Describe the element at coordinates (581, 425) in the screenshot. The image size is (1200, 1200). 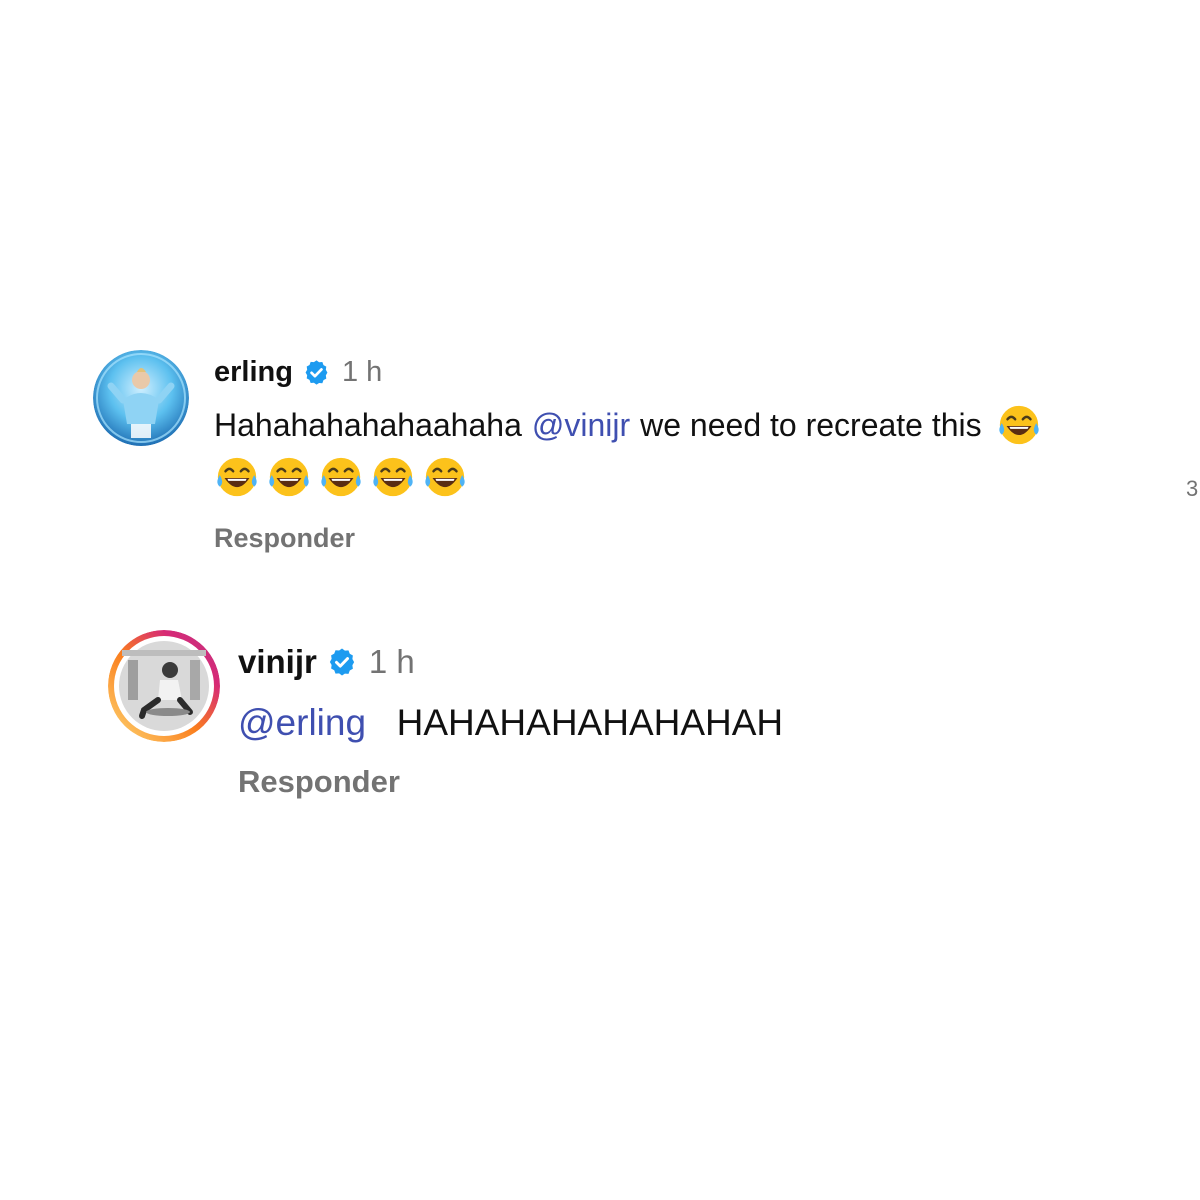
I see `mention-link: @vinijr` at that location.